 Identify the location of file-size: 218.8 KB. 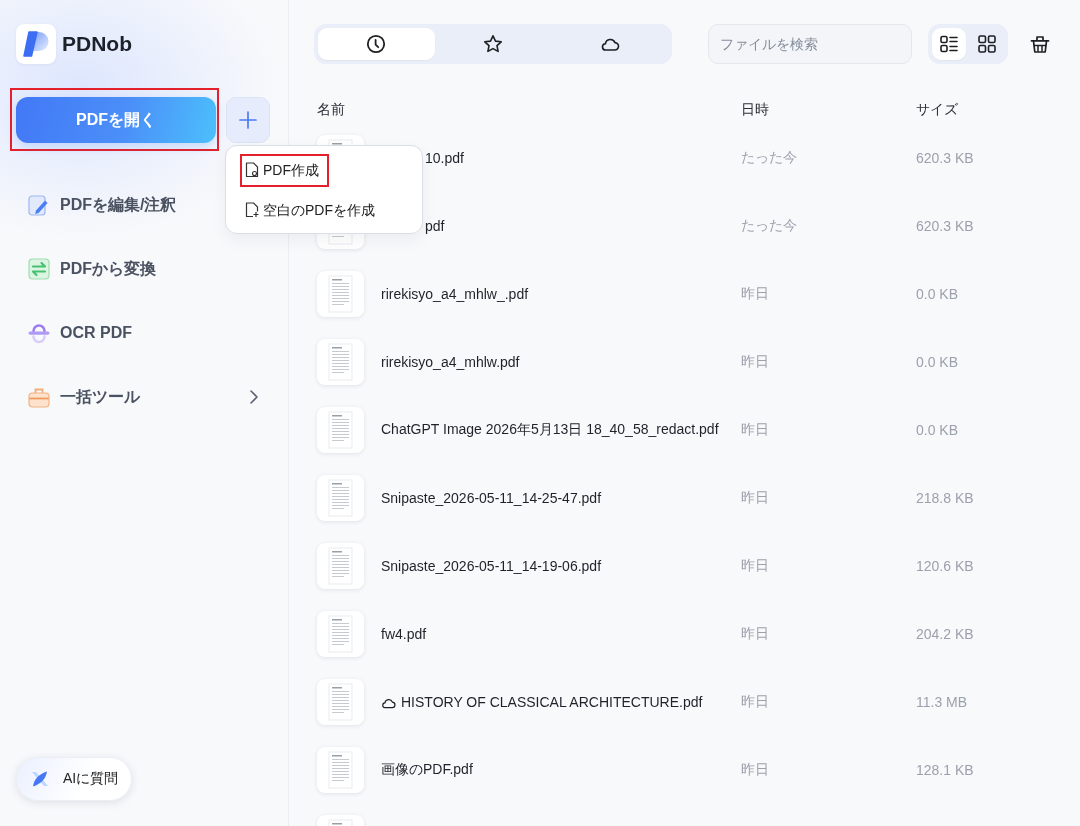
(945, 498).